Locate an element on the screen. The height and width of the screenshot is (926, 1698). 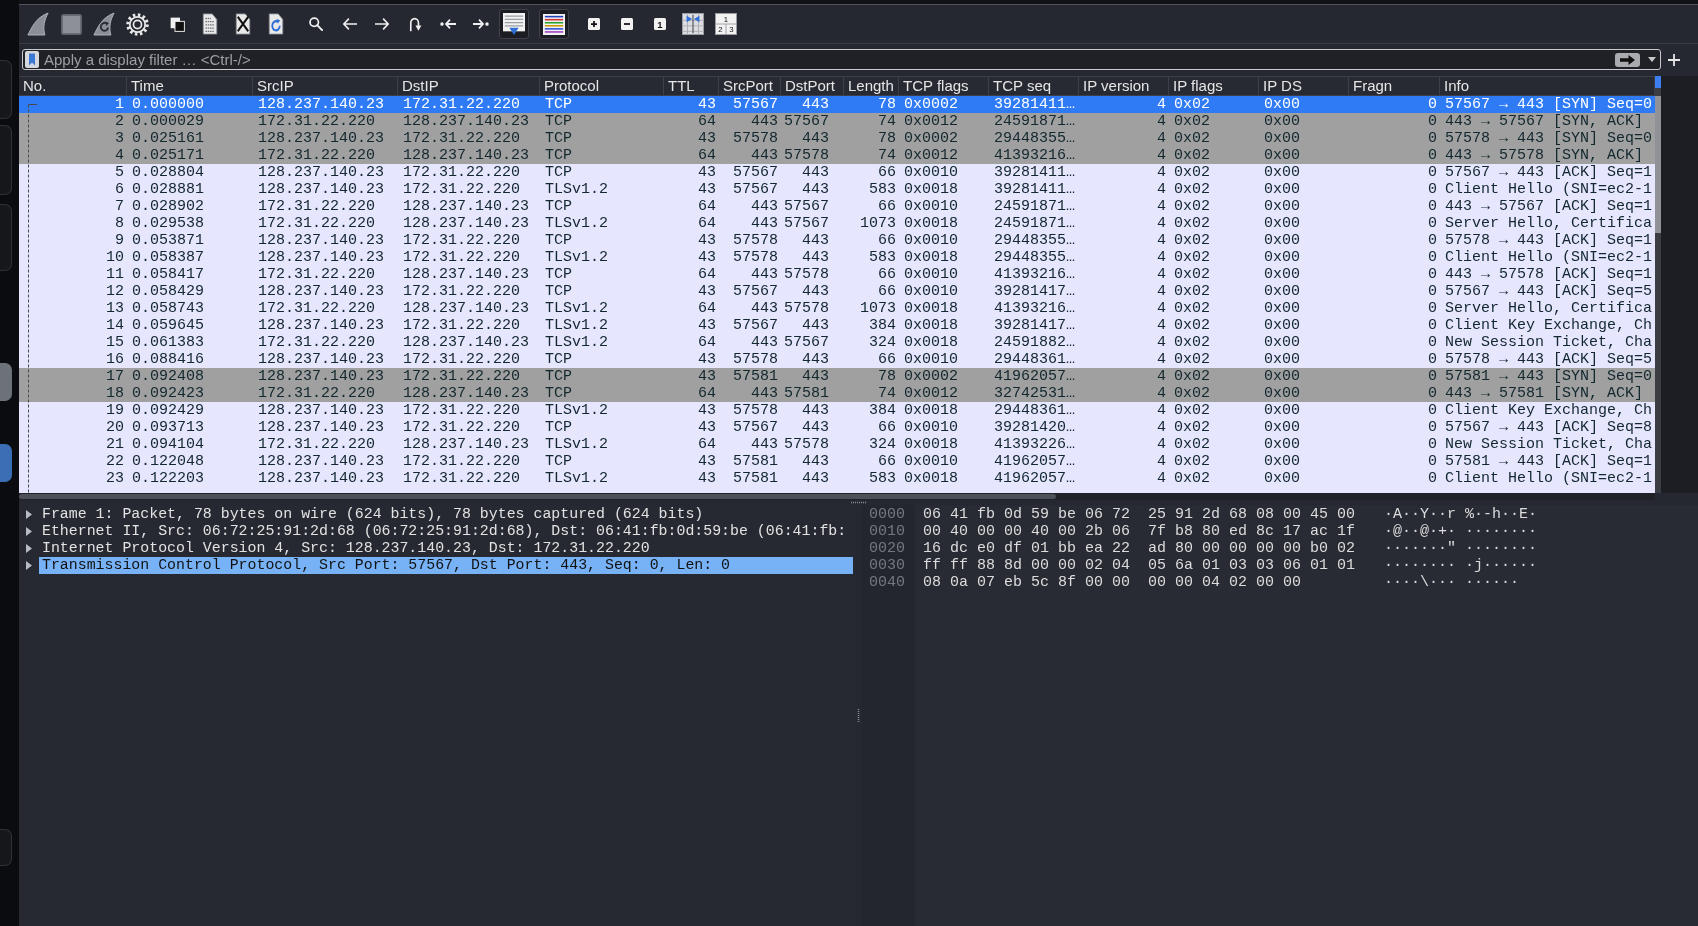
column-header: SrcIP is located at coordinates (325, 86).